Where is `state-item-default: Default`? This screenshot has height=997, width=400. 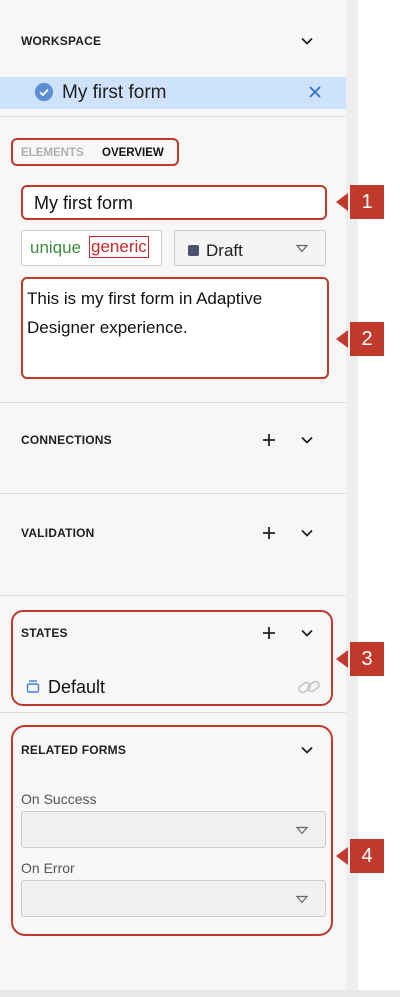
state-item-default: Default is located at coordinates (76, 687).